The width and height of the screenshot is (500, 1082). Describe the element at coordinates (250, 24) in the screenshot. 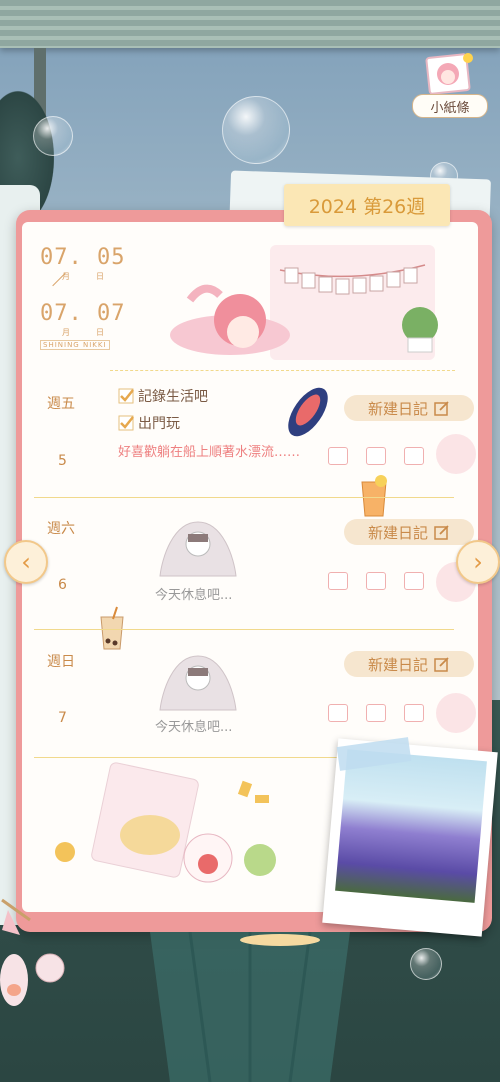

I see `window-blinds` at that location.